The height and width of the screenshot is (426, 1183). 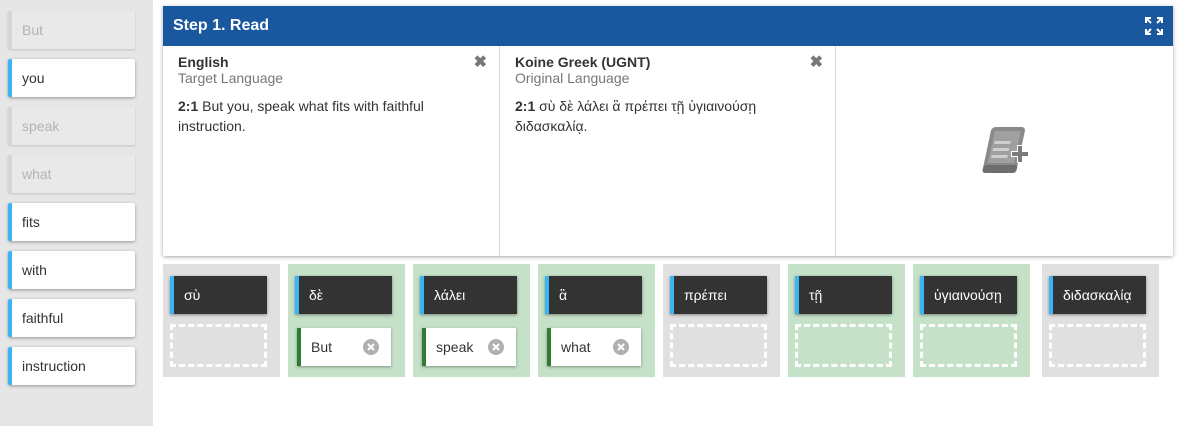 I want to click on original-word: δὲ, so click(x=343, y=295).